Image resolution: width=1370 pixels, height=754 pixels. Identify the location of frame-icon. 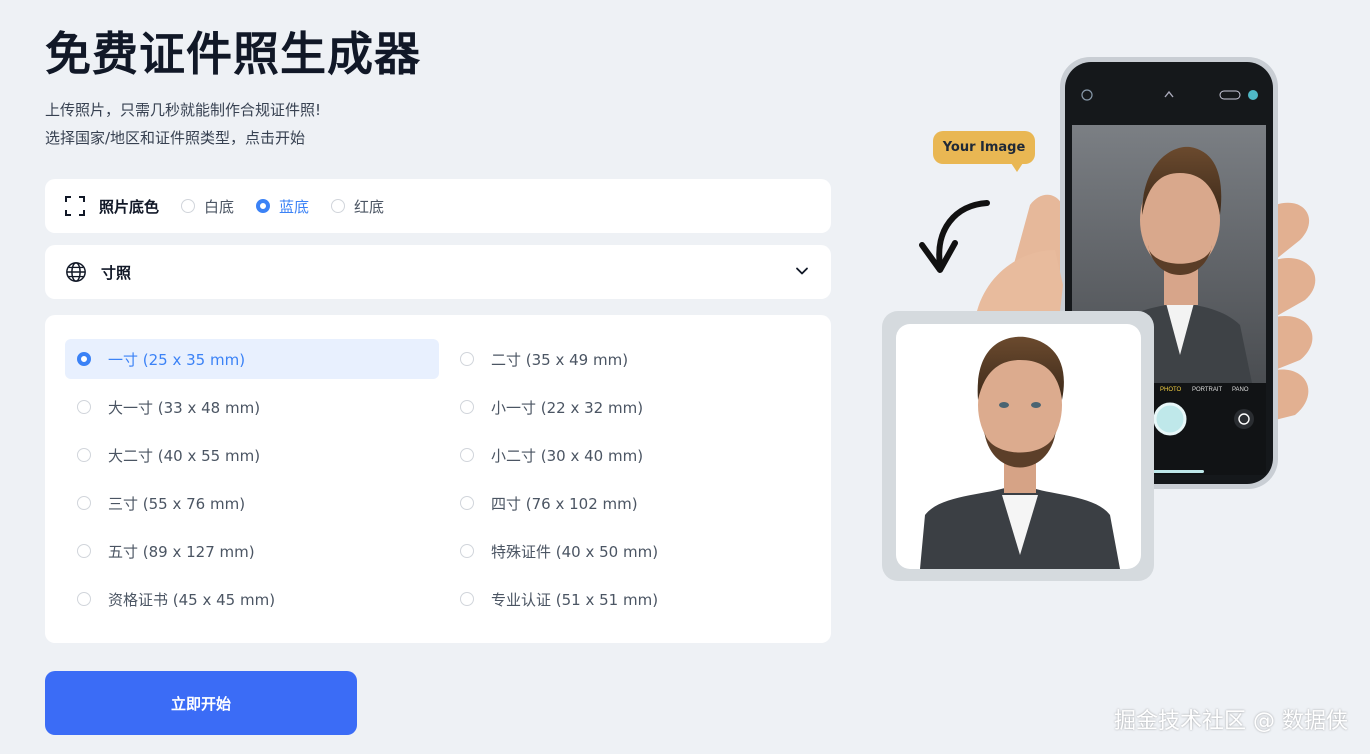
(75, 206).